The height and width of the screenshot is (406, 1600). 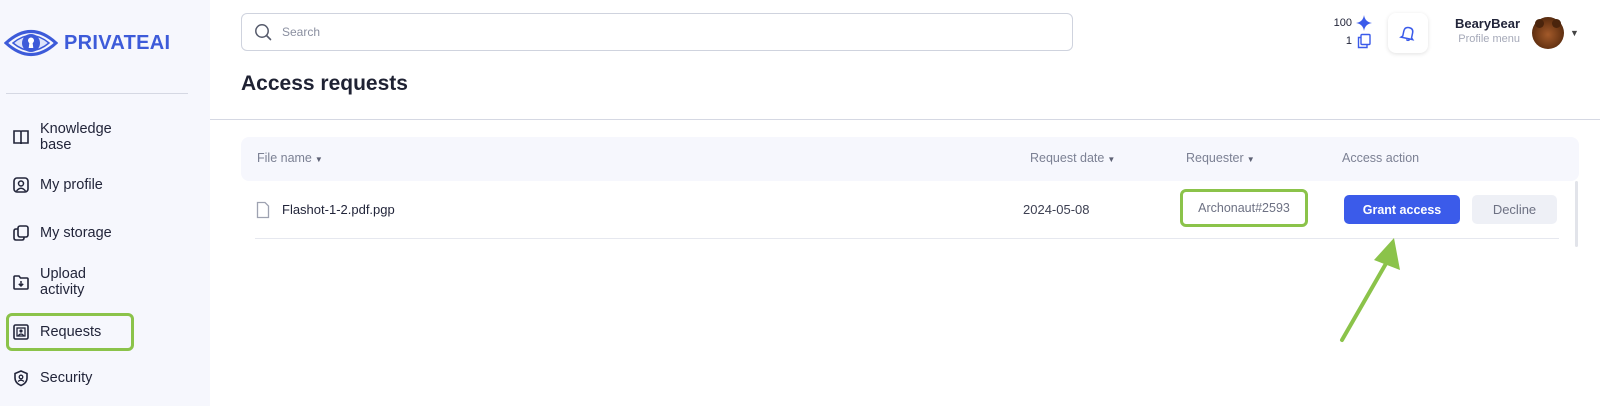 I want to click on decline-button: Decline, so click(x=1514, y=209).